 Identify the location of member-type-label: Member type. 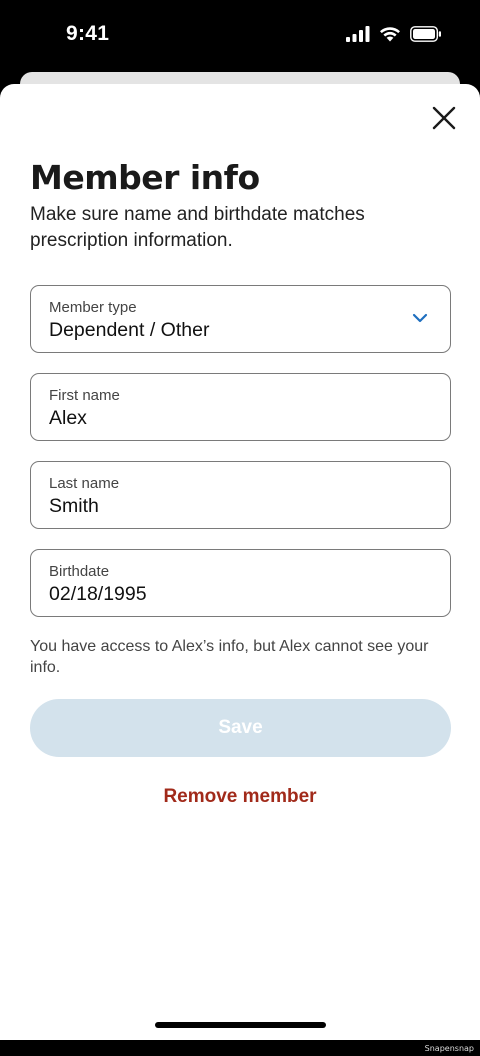
(93, 307).